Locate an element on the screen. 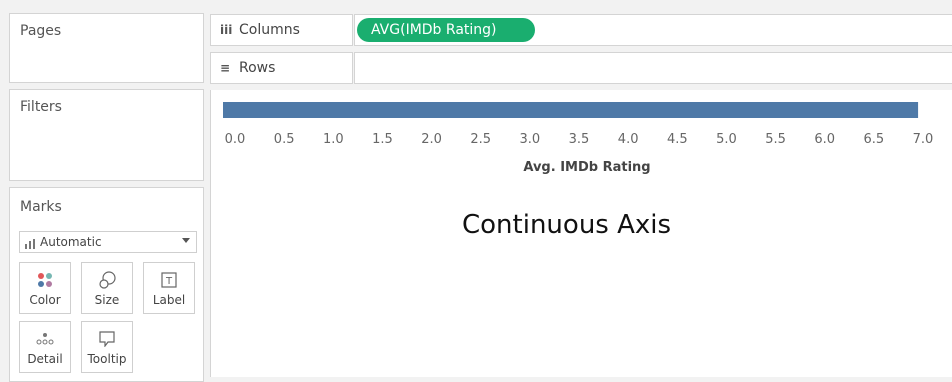 This screenshot has height=382, width=952. columns-label: Columns is located at coordinates (269, 30).